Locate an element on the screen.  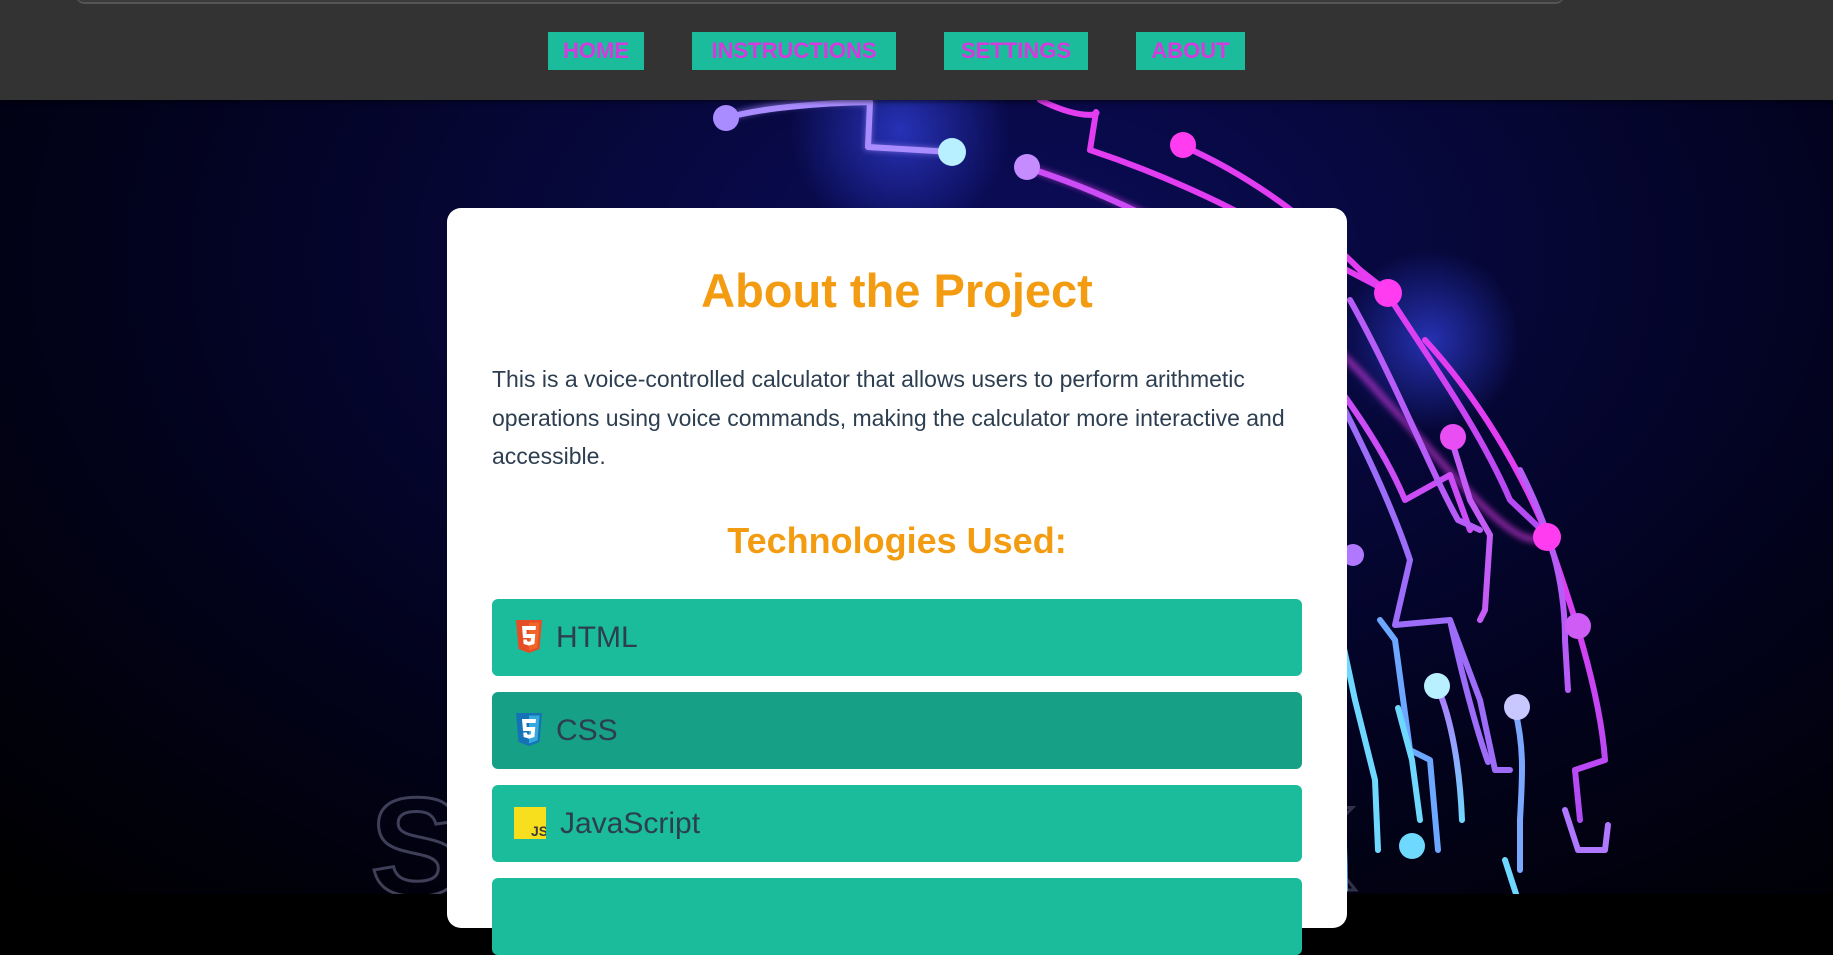
nav-instructions-link: INSTRUCTIONS is located at coordinates (794, 51).